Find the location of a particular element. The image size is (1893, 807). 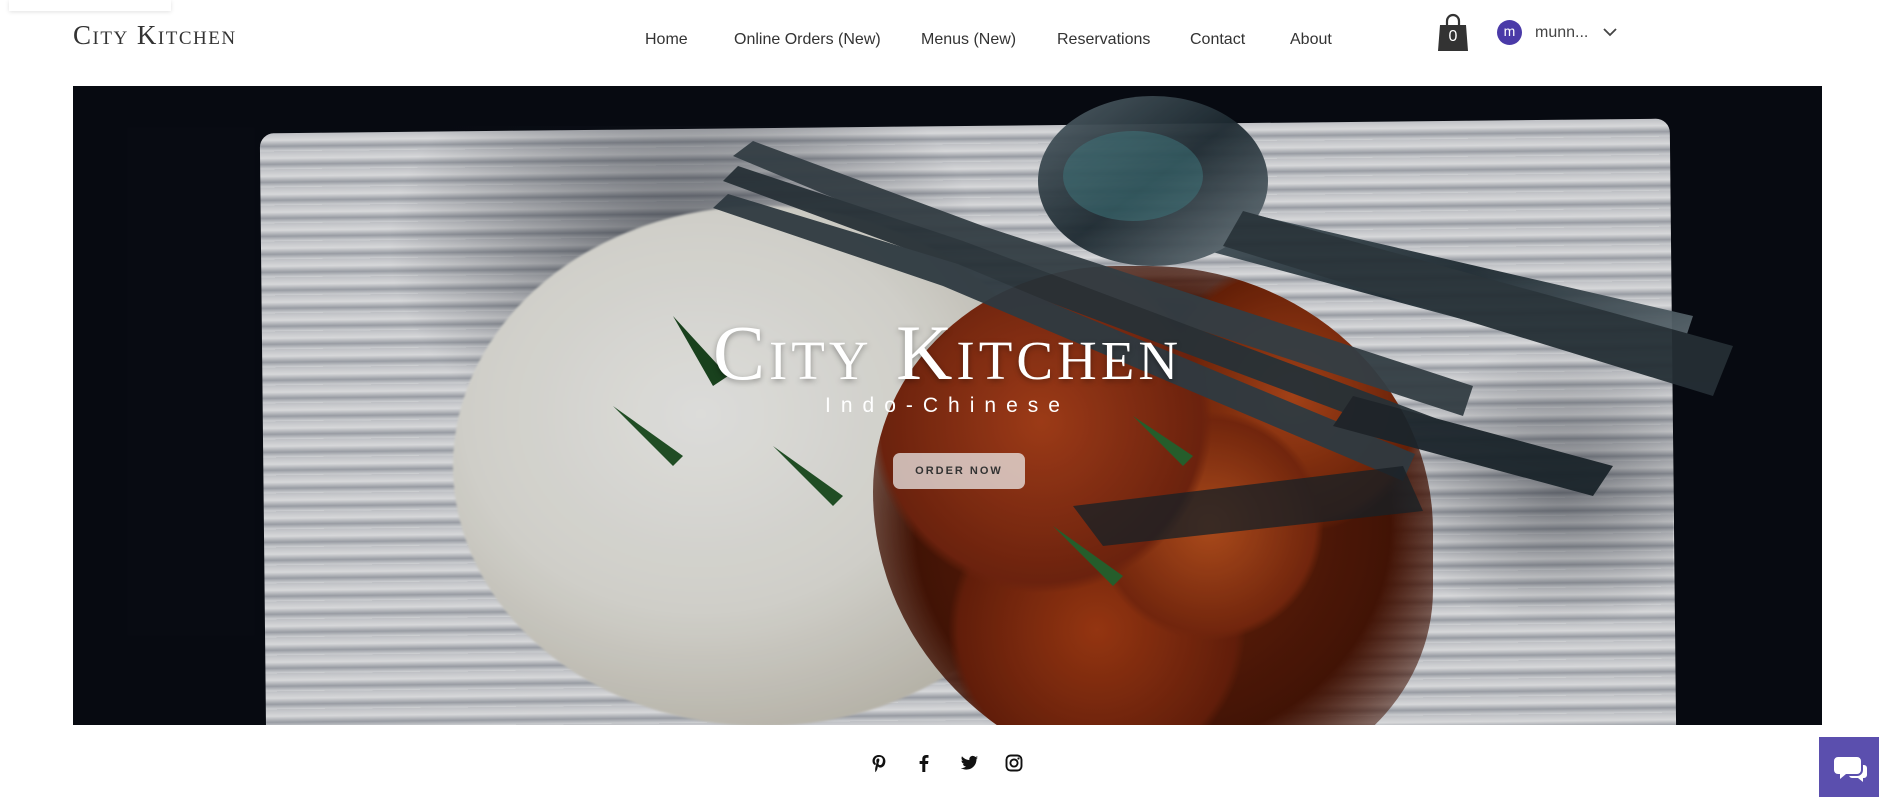

top-left-panel-edge is located at coordinates (90, 5).